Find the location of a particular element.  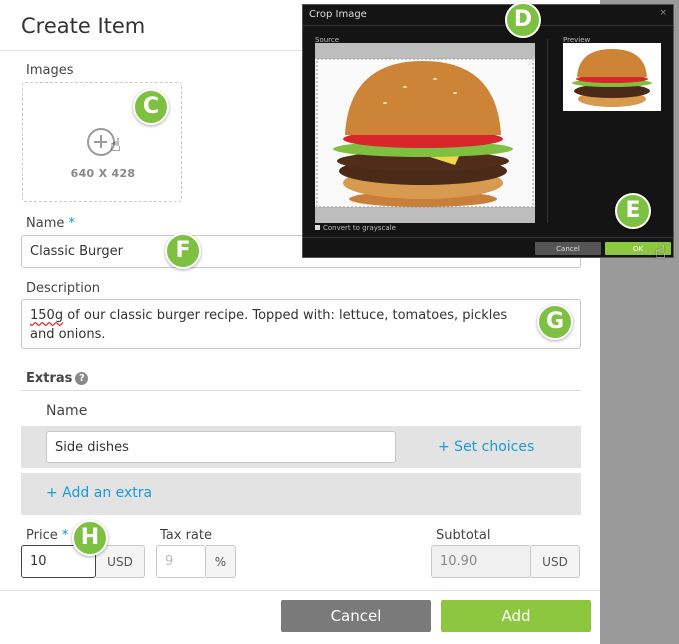

footer-divider is located at coordinates (300, 590).